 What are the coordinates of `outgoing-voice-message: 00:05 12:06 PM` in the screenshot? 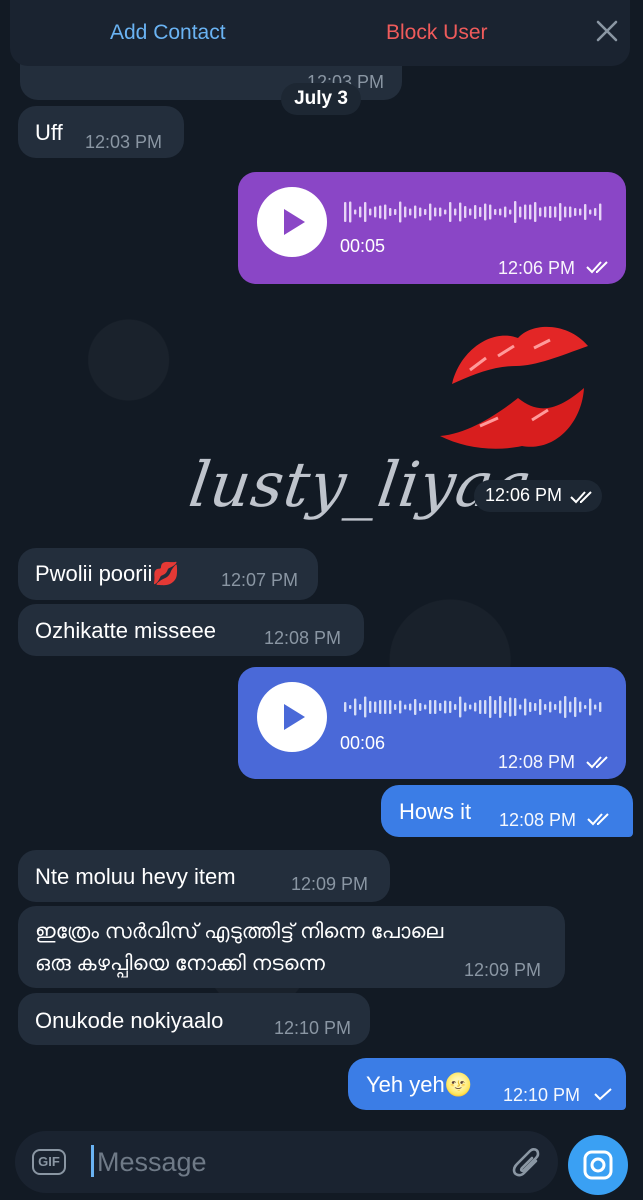 It's located at (432, 228).